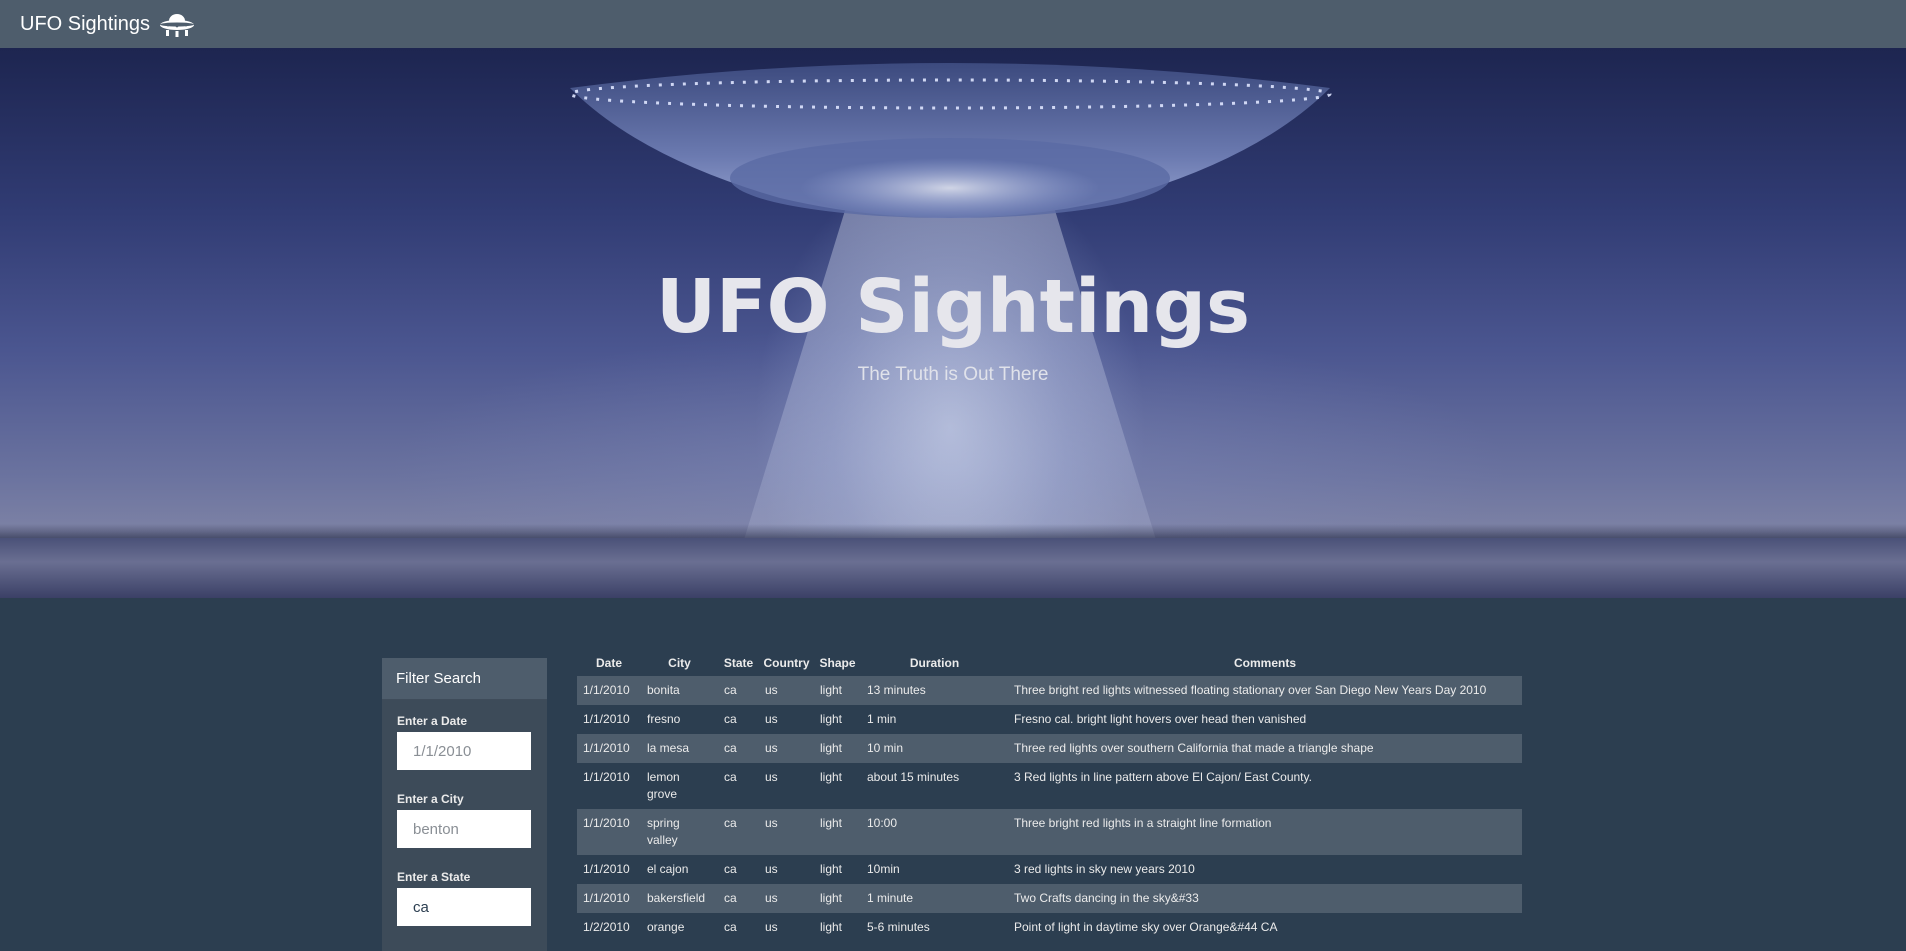 The width and height of the screenshot is (1906, 951). Describe the element at coordinates (177, 24) in the screenshot. I see `ufo-icon` at that location.